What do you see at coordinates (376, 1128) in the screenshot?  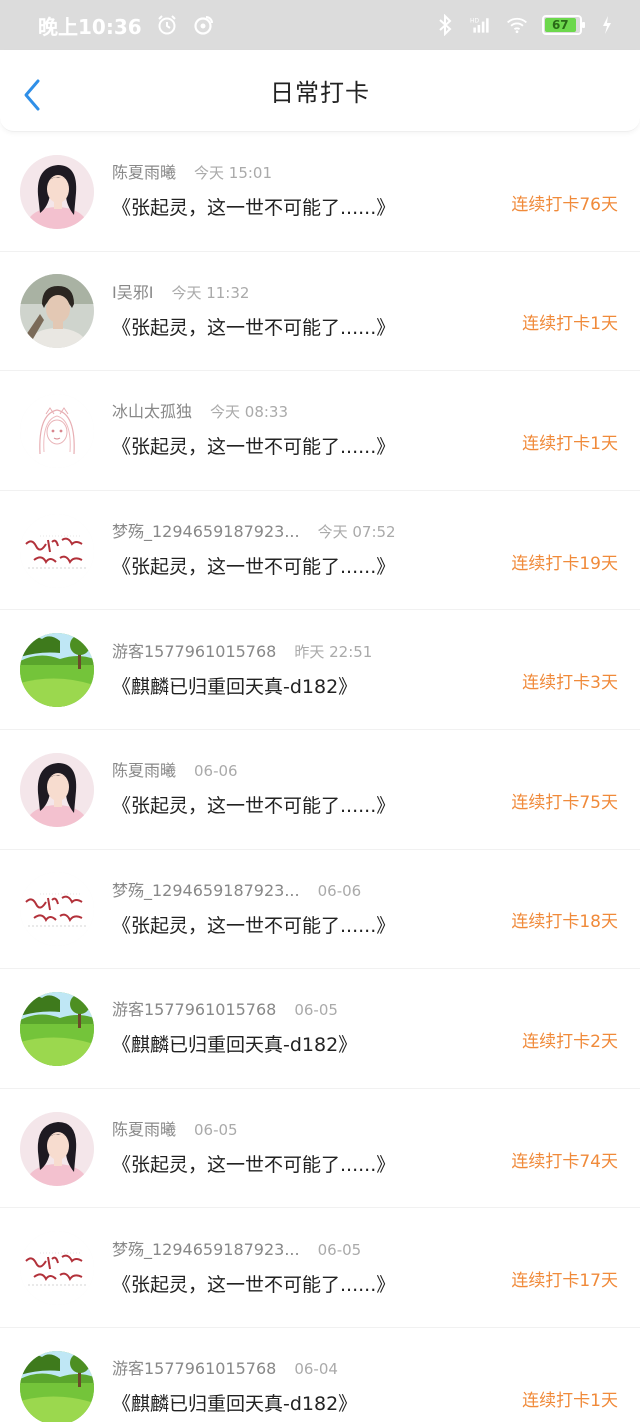 I see `item-meta: 陈夏雨曦 06-05` at bounding box center [376, 1128].